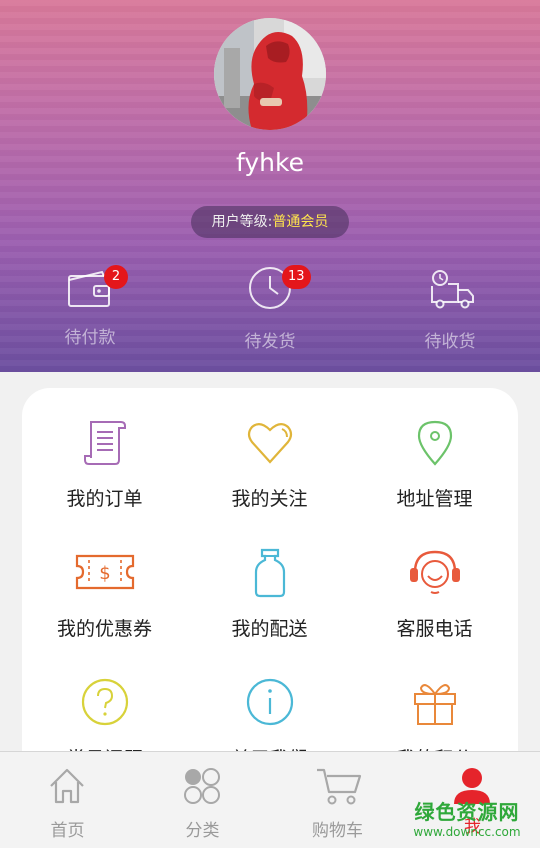 This screenshot has width=540, height=848. What do you see at coordinates (104, 629) in the screenshot?
I see `menu-my-coupons-label: 我的优惠券` at bounding box center [104, 629].